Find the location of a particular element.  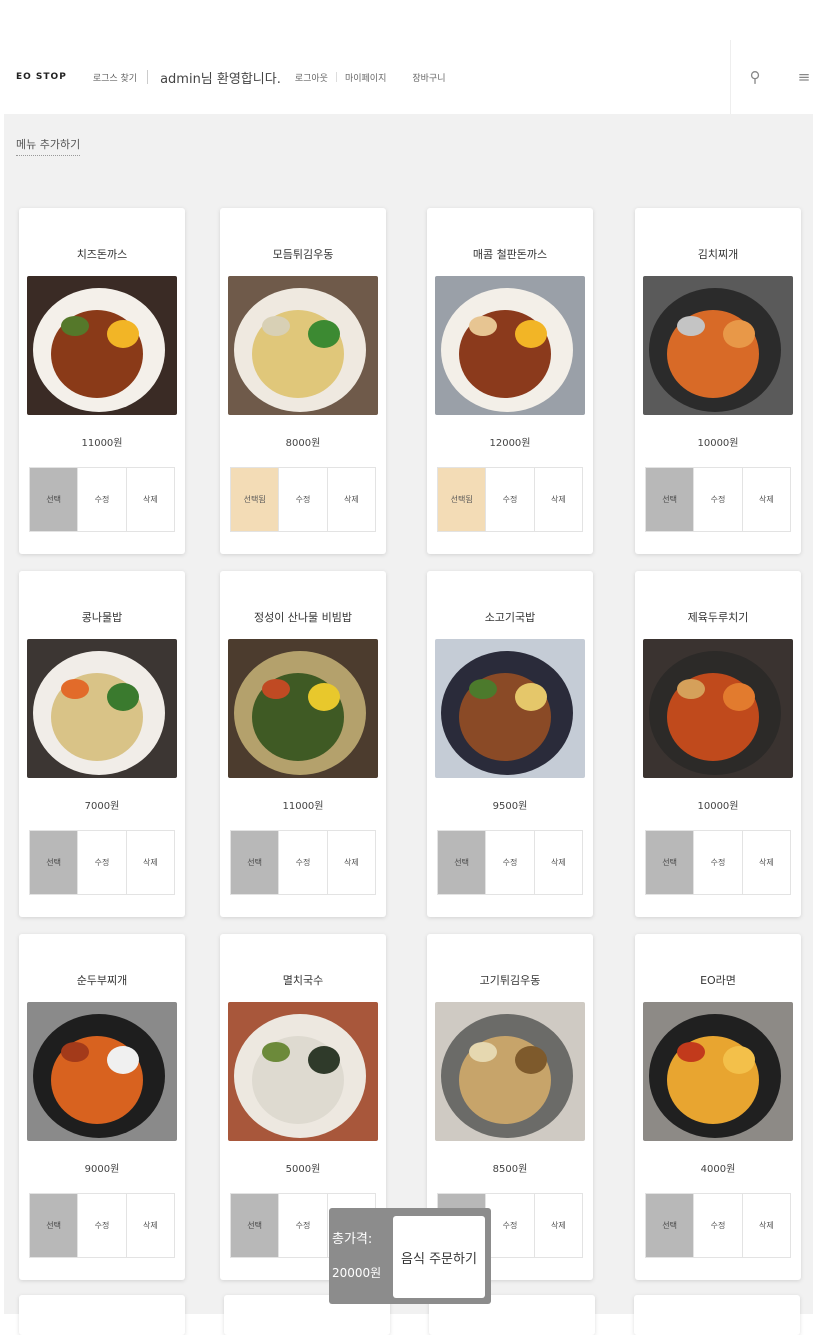

menu-card: 김치찌개 10000원 선택 수정 삭제 is located at coordinates (718, 381).